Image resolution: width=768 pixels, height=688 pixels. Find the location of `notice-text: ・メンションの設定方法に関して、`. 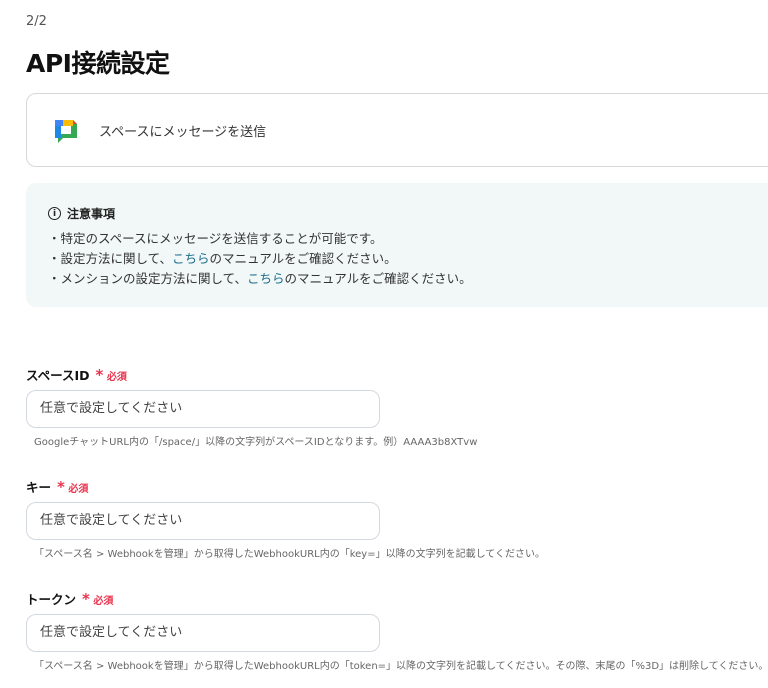

notice-text: ・メンションの設定方法に関して、 is located at coordinates (148, 278).